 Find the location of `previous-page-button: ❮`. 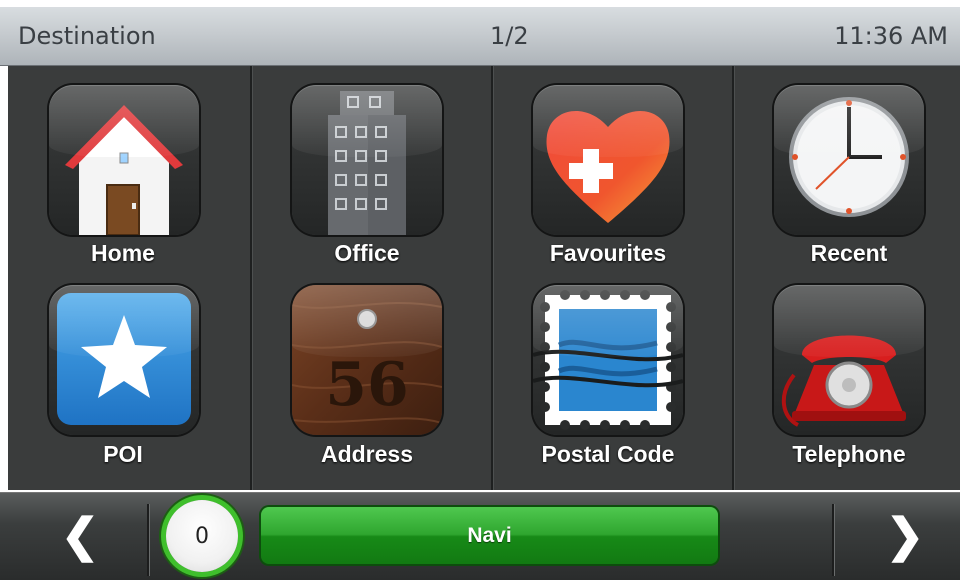

previous-page-button: ❮ is located at coordinates (80, 535).